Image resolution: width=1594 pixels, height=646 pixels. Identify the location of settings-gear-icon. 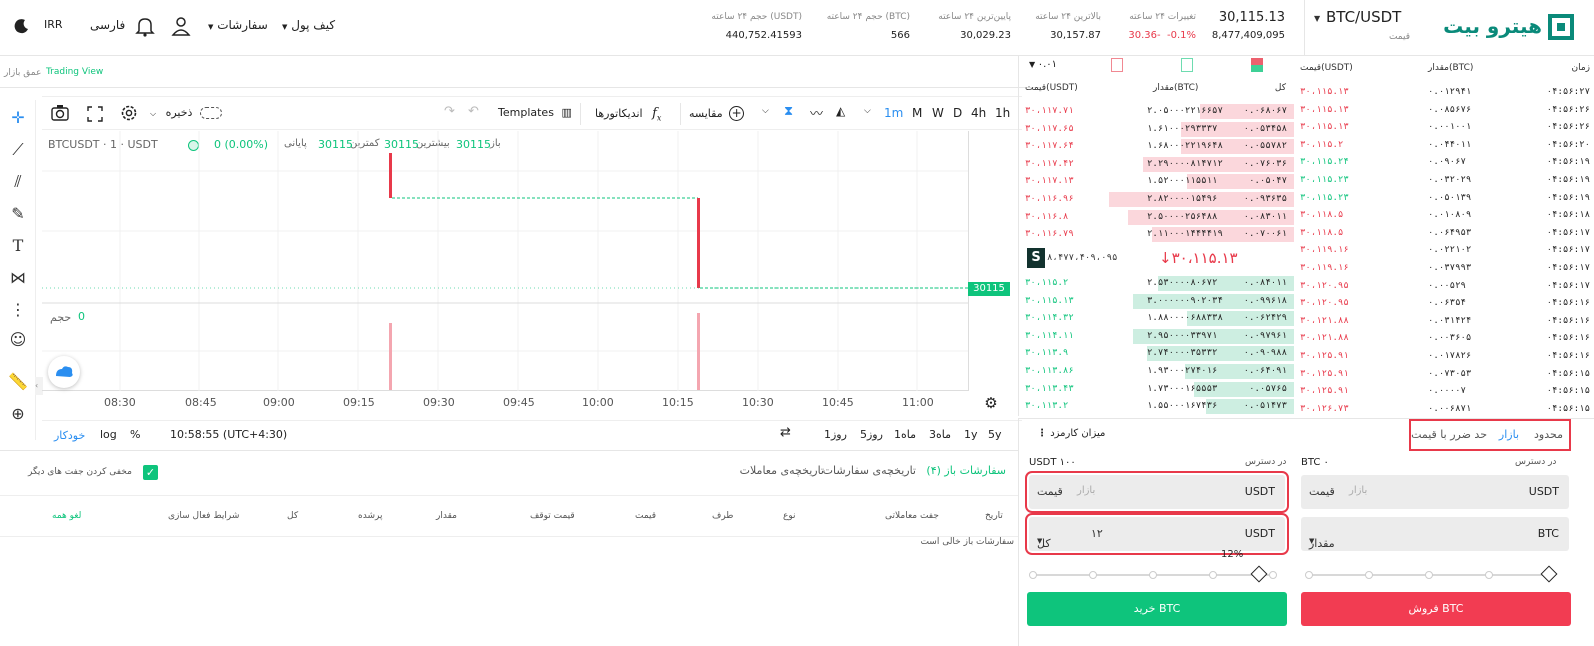
(129, 113).